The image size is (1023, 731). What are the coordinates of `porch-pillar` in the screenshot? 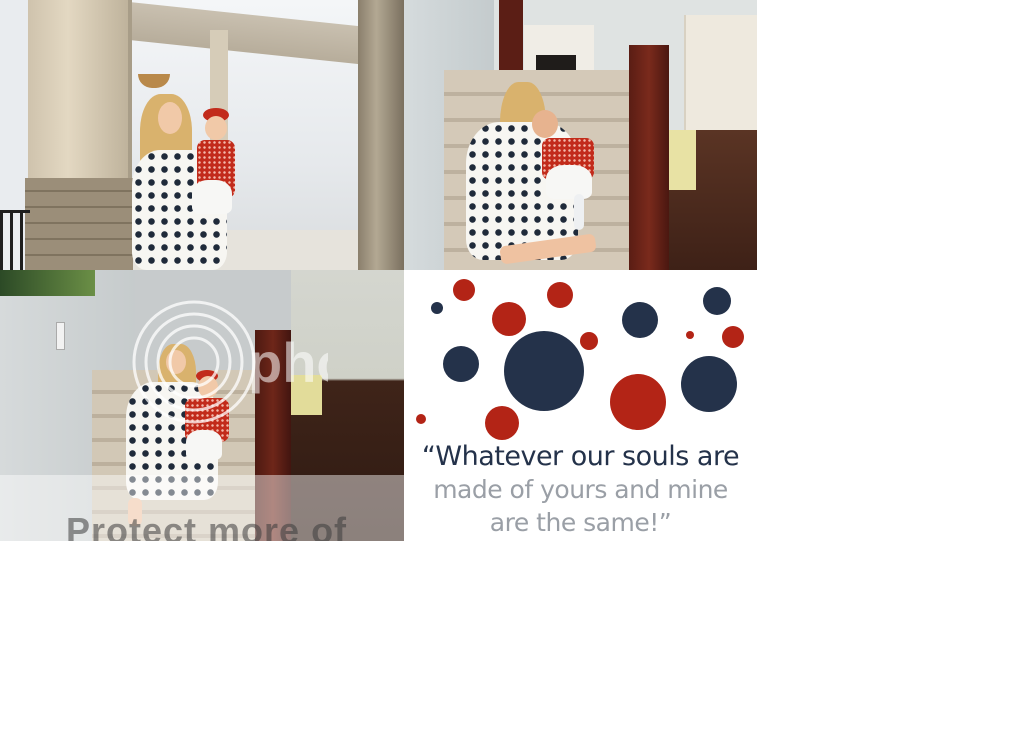 It's located at (80, 92).